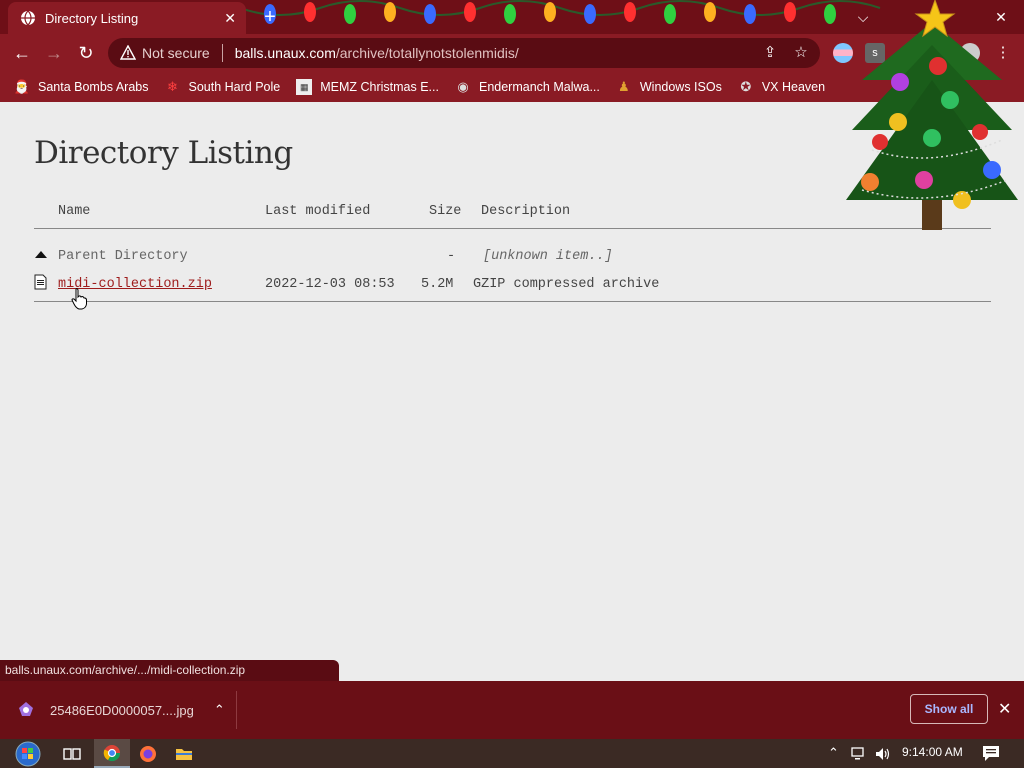 This screenshot has width=1024, height=768. What do you see at coordinates (512, 301) in the screenshot?
I see `footer-divider` at bounding box center [512, 301].